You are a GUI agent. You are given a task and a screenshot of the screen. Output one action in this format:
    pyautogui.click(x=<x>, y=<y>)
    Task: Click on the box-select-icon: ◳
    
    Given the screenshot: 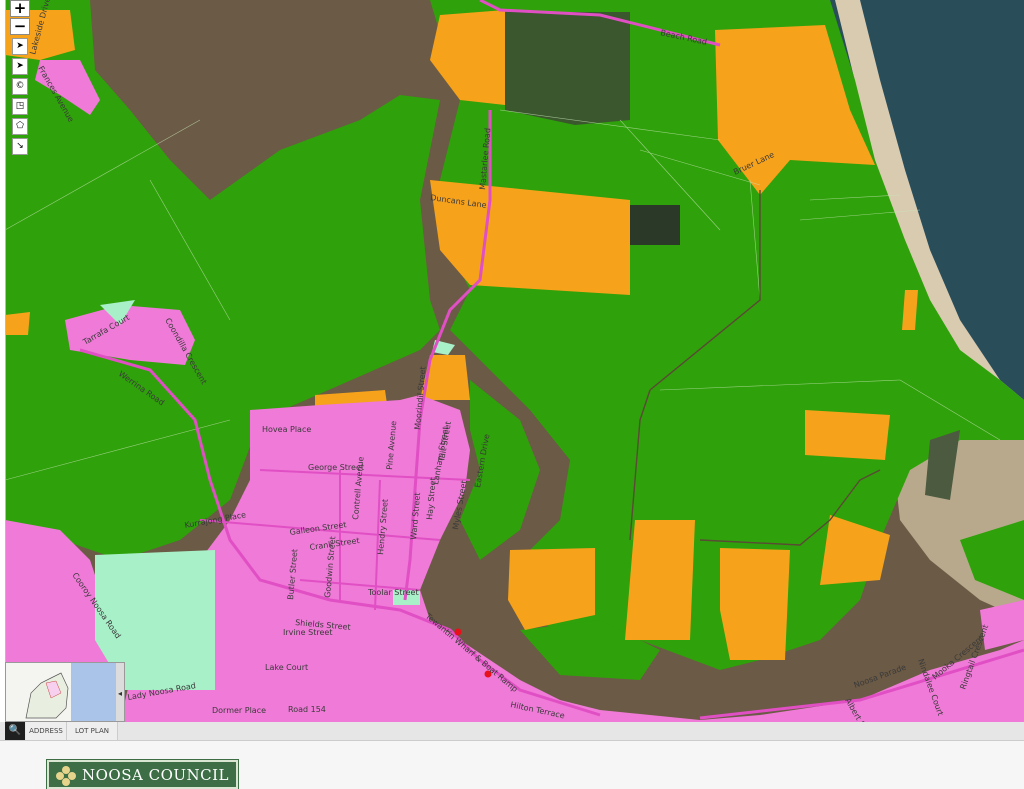 What is the action you would take?
    pyautogui.click(x=20, y=106)
    